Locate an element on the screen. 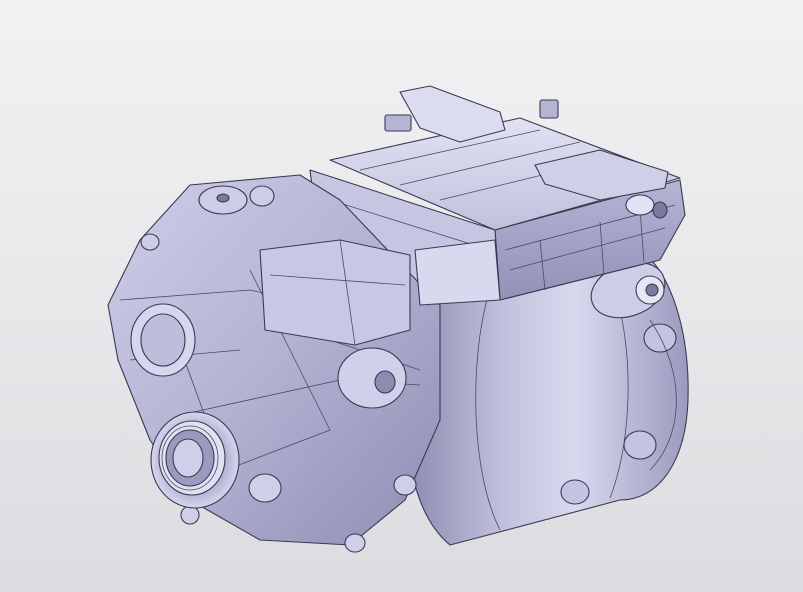 This screenshot has width=803, height=592. mount-boss is located at coordinates (372, 378).